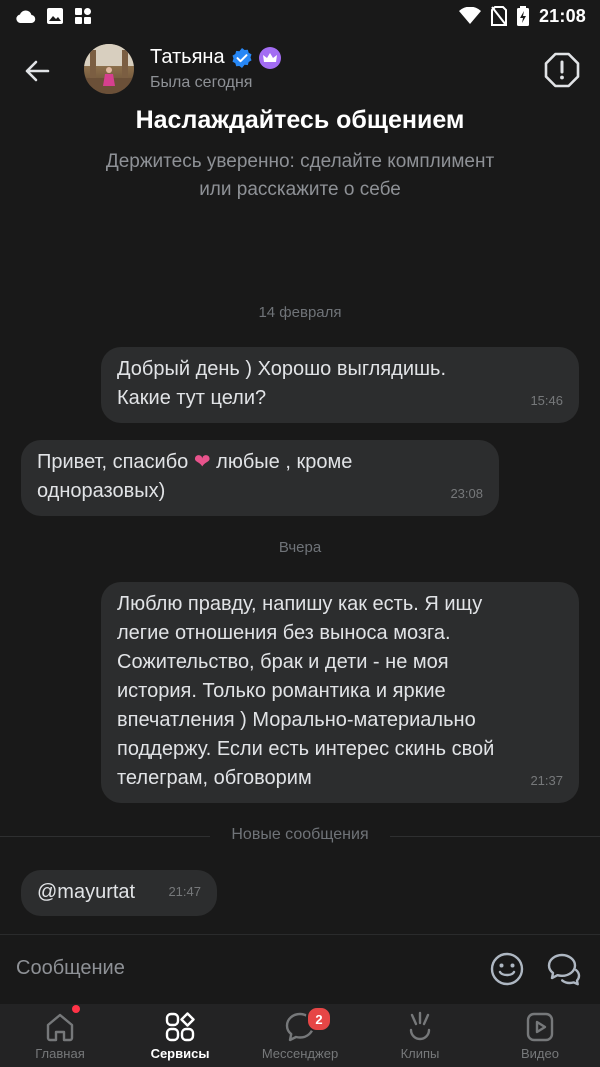 Image resolution: width=600 pixels, height=1067 pixels. I want to click on message-text: Привет, спасибо ❤ любые , кроме, so click(260, 462).